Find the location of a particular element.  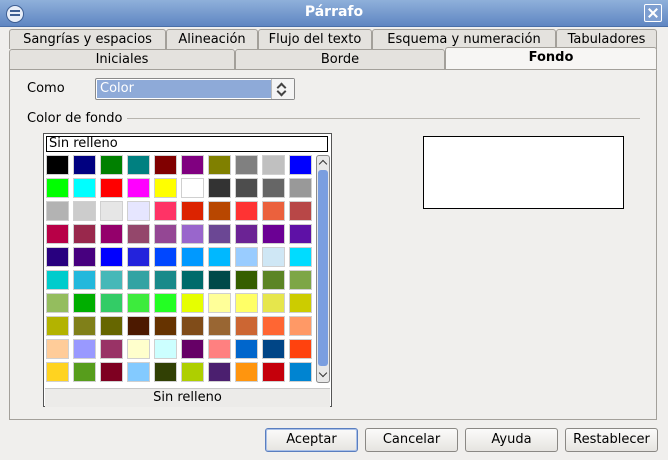

palette-scrollbar is located at coordinates (323, 269).